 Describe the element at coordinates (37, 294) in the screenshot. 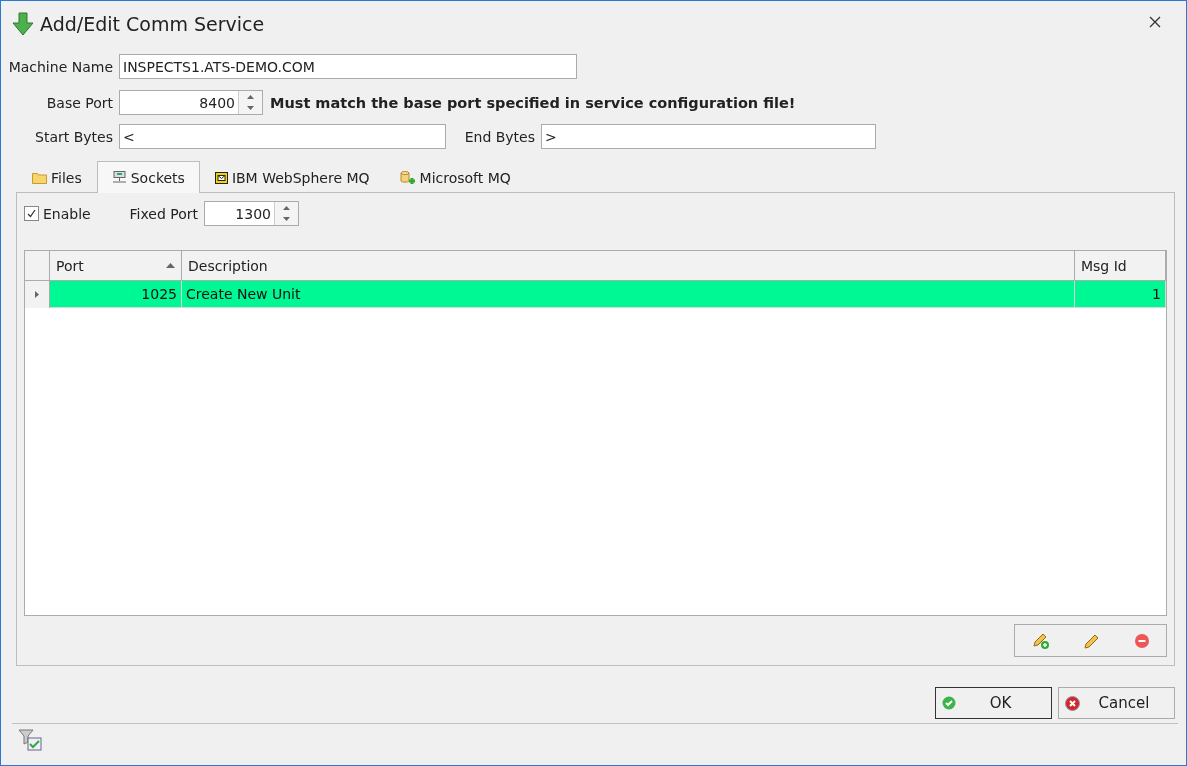

I see `row-indicator-icon` at that location.